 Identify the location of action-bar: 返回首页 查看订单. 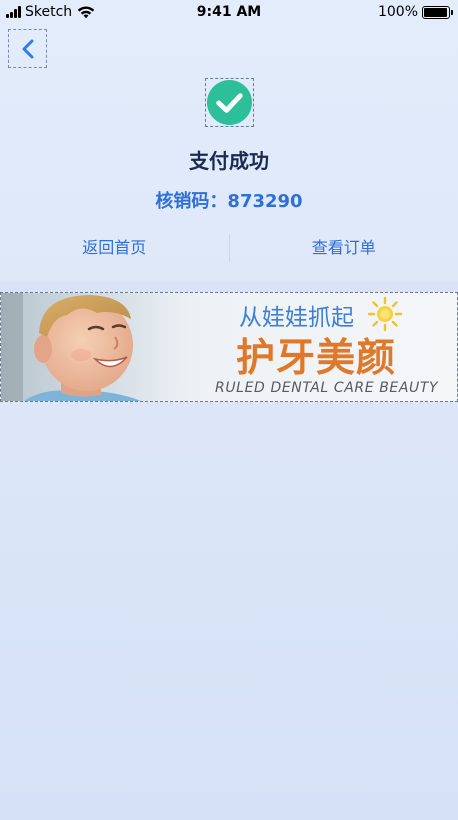
(229, 248).